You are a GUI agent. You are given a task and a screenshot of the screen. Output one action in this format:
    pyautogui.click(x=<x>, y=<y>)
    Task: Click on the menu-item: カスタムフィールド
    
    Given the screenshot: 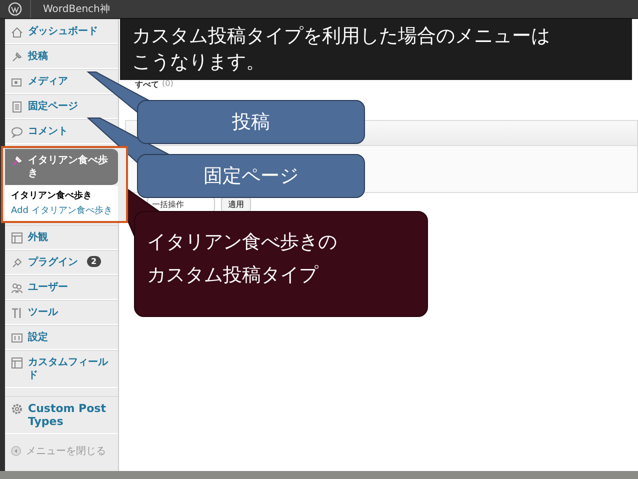 What is the action you would take?
    pyautogui.click(x=61, y=369)
    